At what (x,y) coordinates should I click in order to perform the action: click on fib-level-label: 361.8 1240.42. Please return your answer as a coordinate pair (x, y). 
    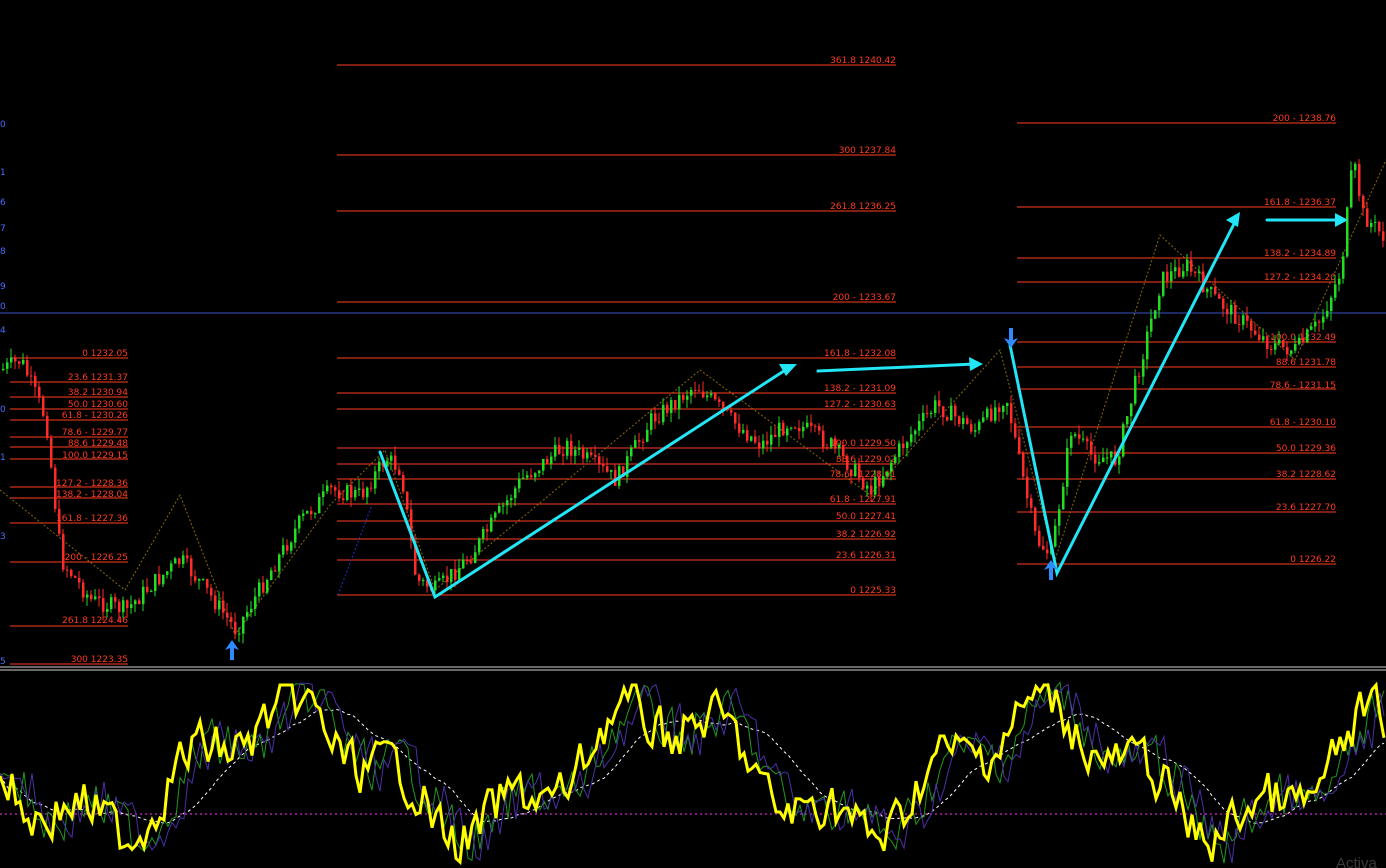
    Looking at the image, I should click on (863, 61).